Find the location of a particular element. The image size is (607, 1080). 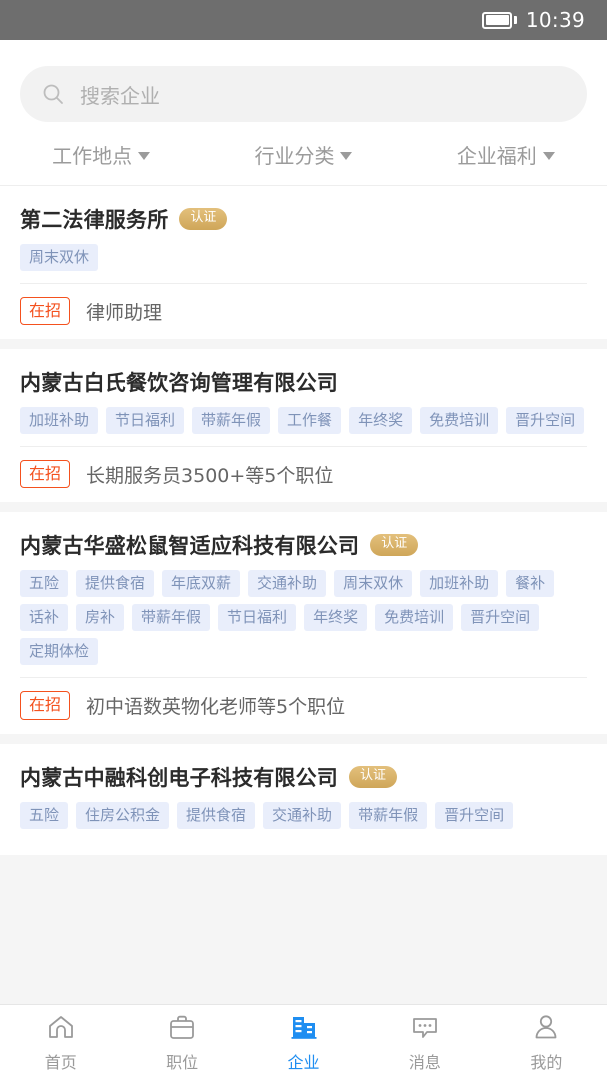

filter-benefits-label: 企业福利 is located at coordinates (496, 156).